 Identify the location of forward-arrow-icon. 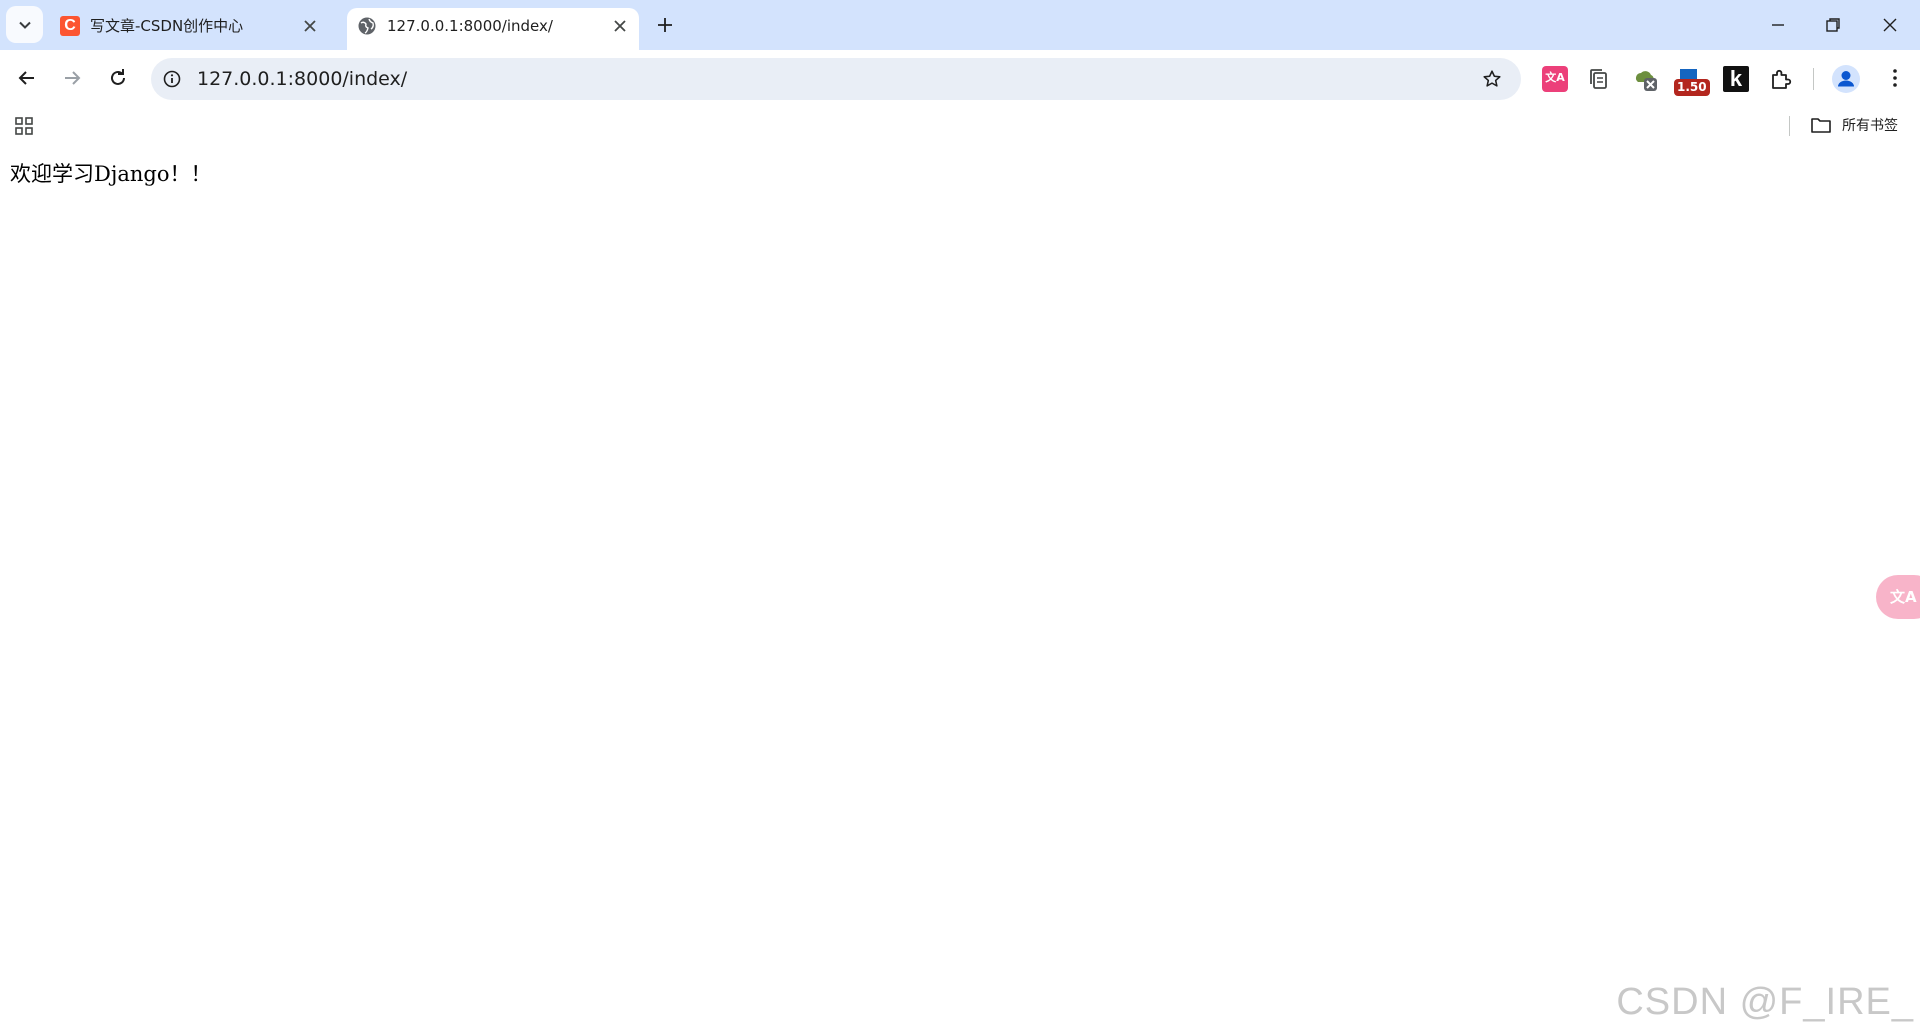
(72, 78).